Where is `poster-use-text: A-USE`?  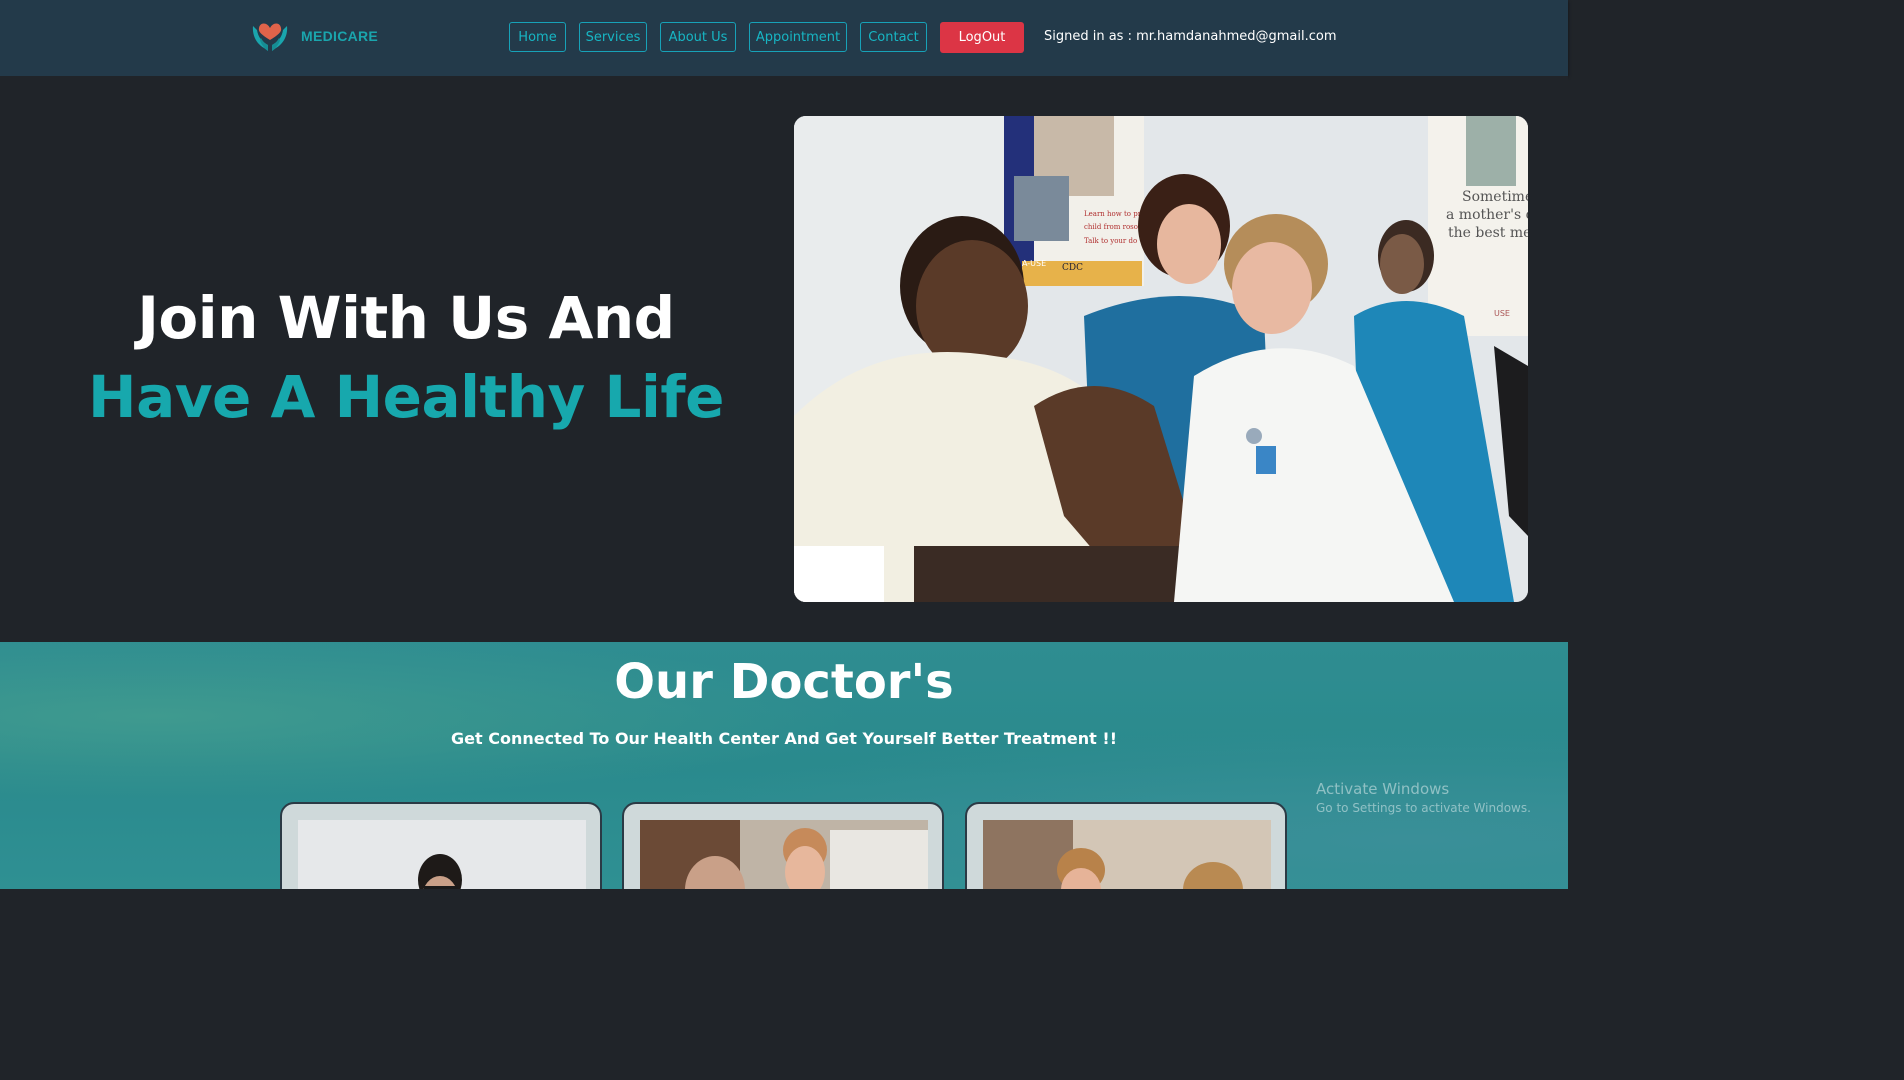 poster-use-text: A-USE is located at coordinates (1034, 263).